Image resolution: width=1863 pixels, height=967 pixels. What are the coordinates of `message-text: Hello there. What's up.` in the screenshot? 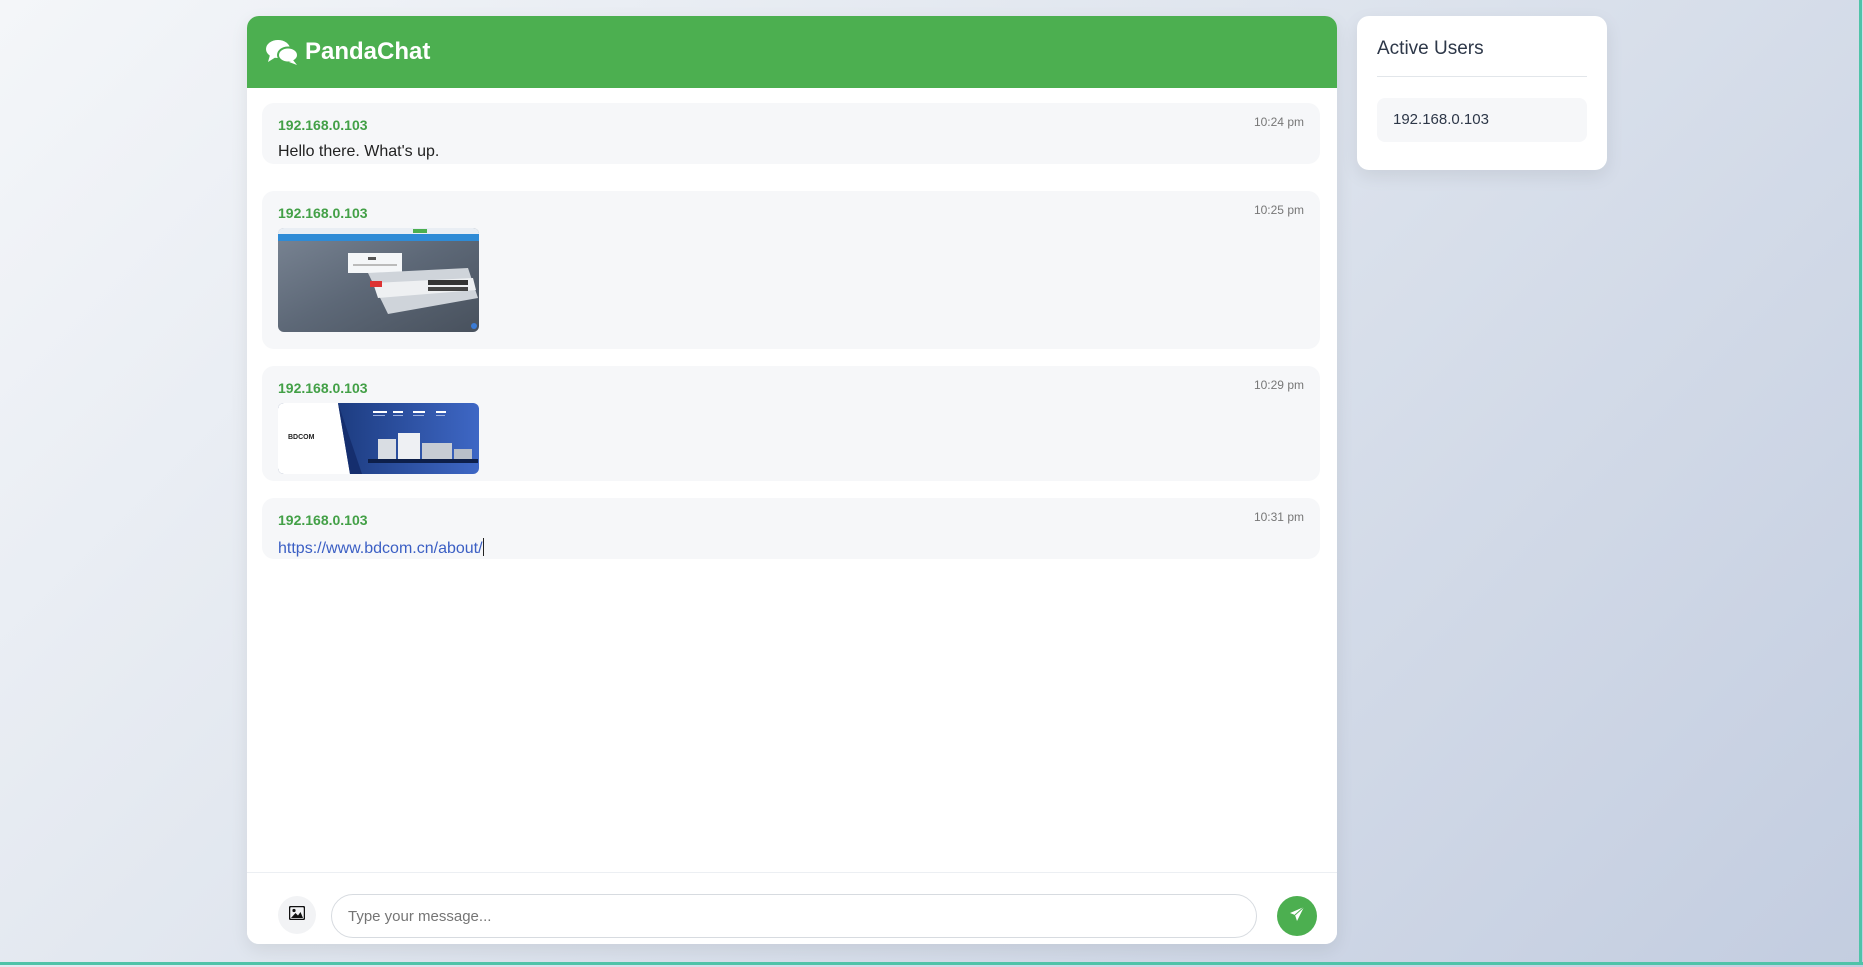 It's located at (359, 151).